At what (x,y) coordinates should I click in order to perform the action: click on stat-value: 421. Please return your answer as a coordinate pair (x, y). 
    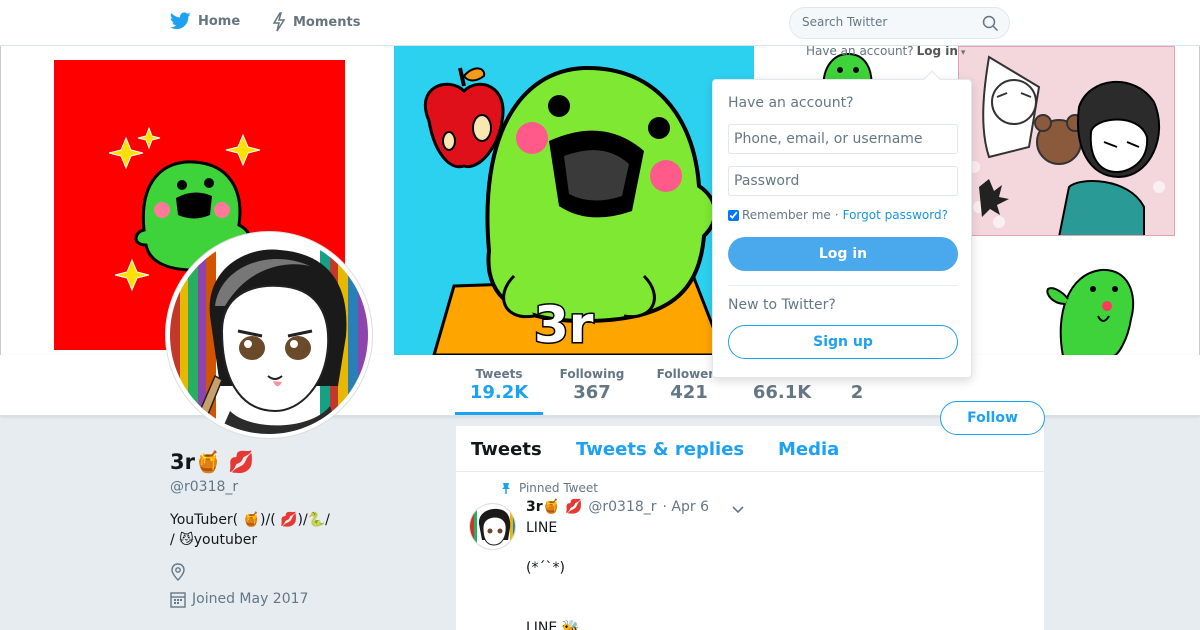
    Looking at the image, I should click on (689, 392).